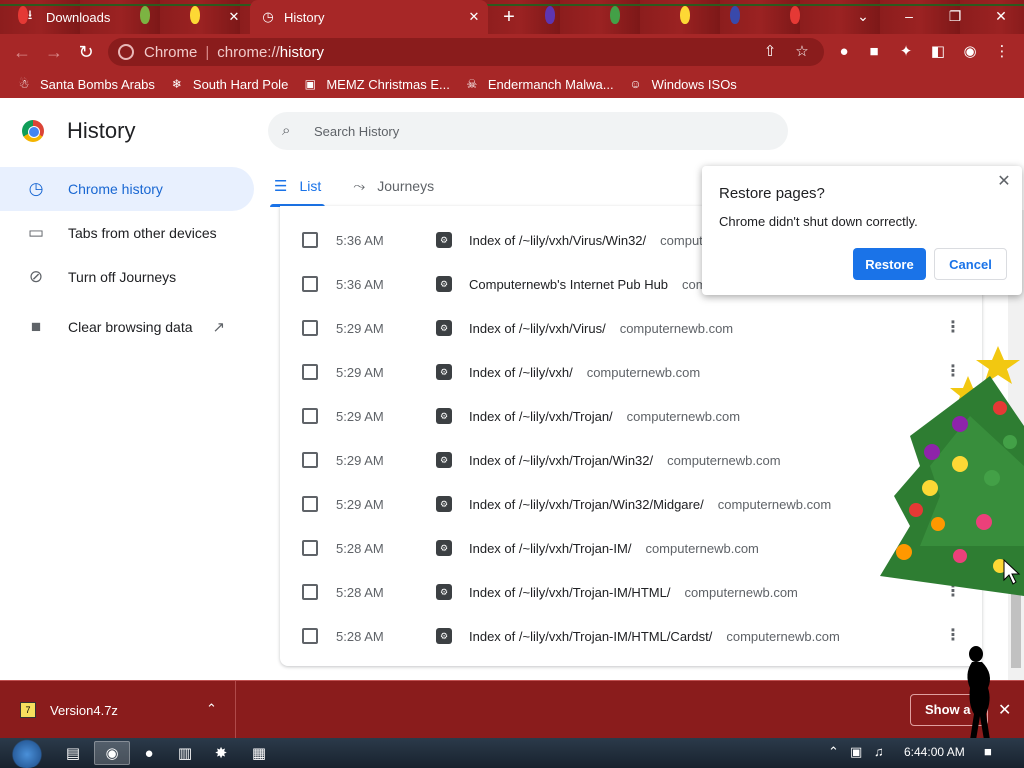 Image resolution: width=1024 pixels, height=768 pixels. What do you see at coordinates (1001, 16) in the screenshot?
I see `close-window-button: ✕` at bounding box center [1001, 16].